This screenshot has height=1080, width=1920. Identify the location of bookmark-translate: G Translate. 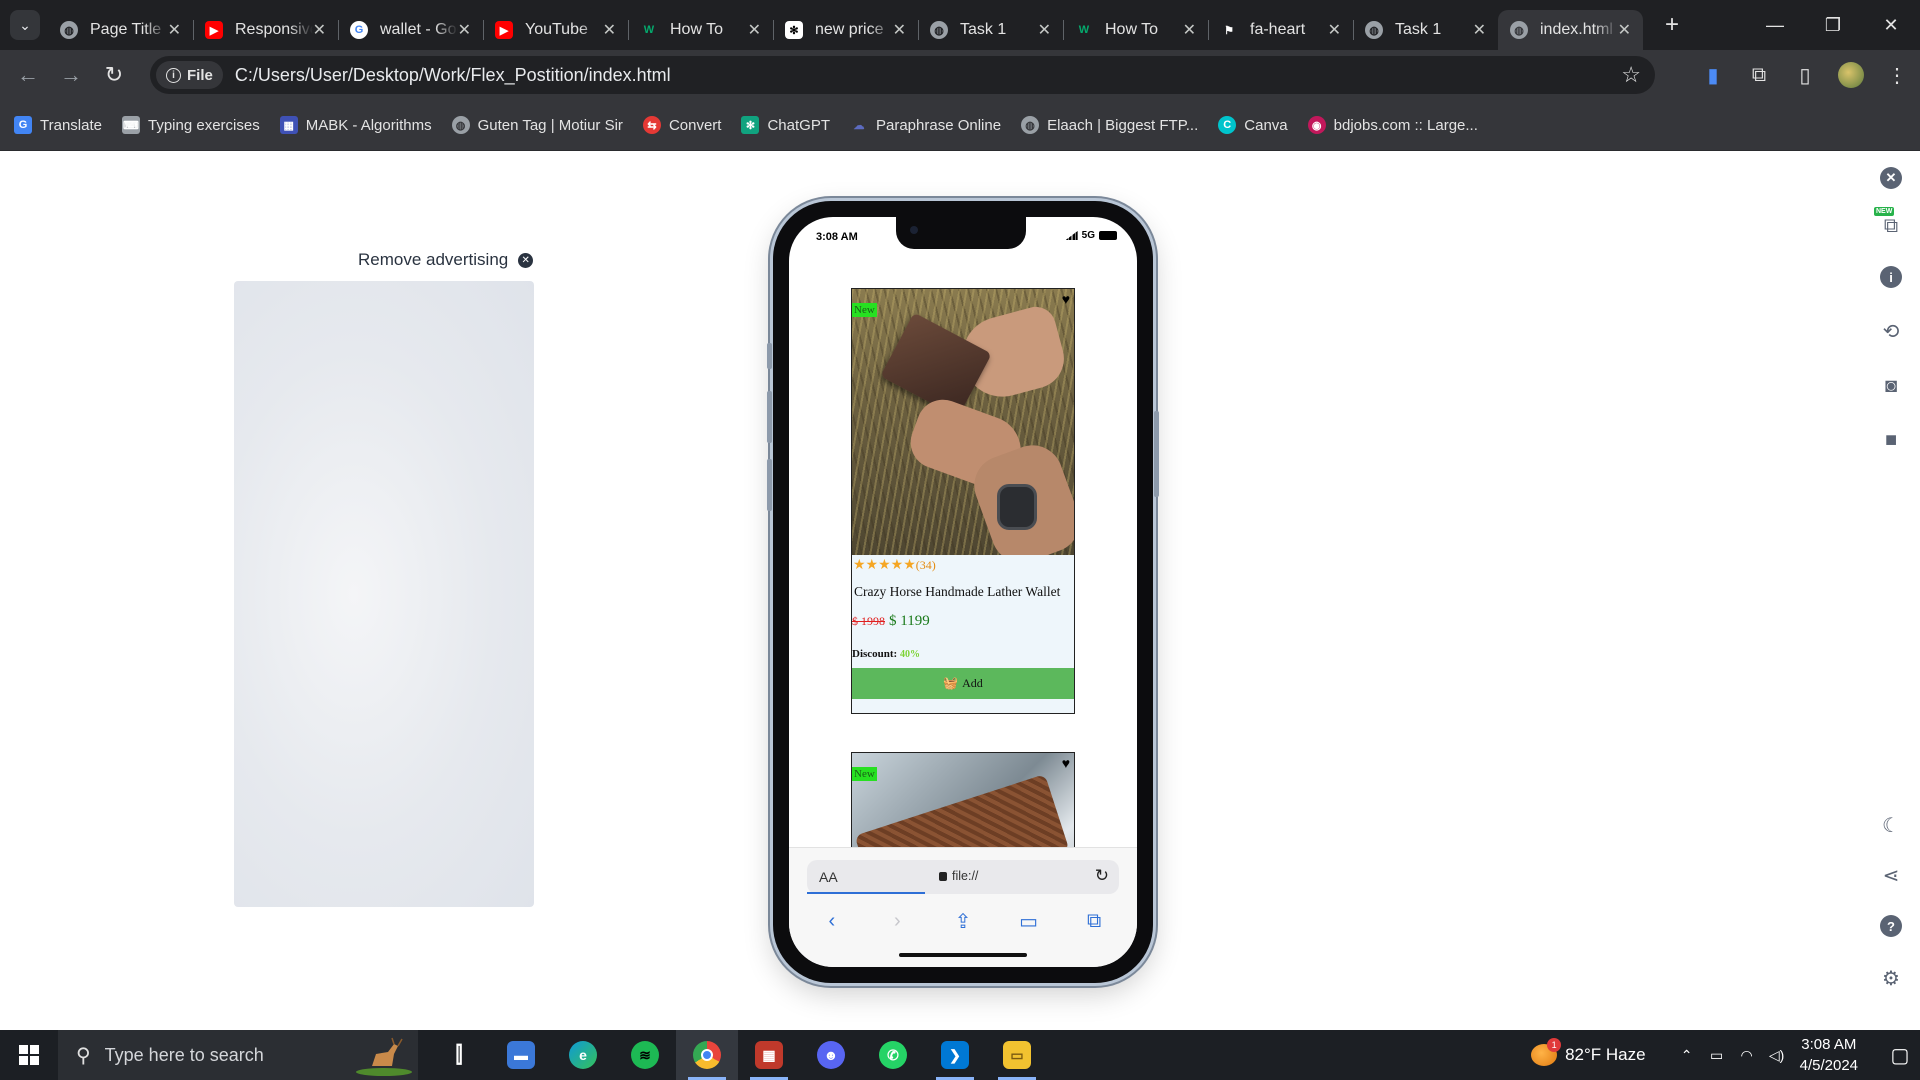
(58, 125).